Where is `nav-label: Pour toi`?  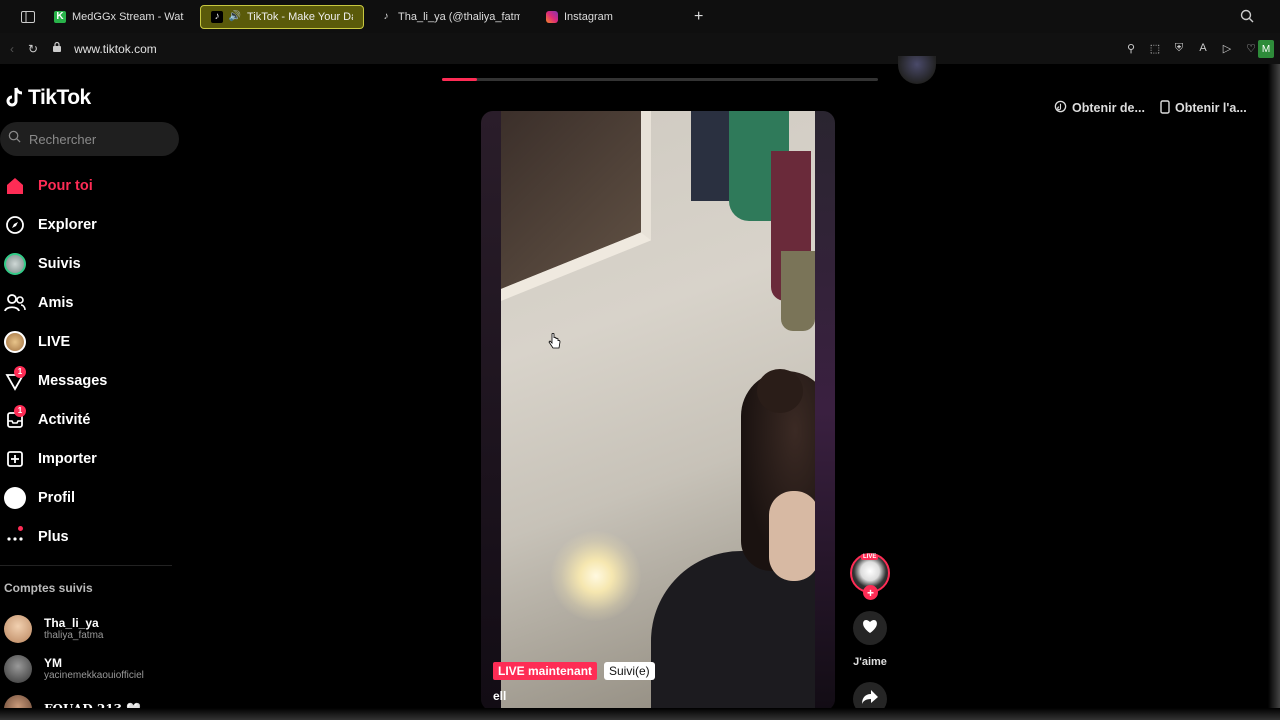 nav-label: Pour toi is located at coordinates (65, 185).